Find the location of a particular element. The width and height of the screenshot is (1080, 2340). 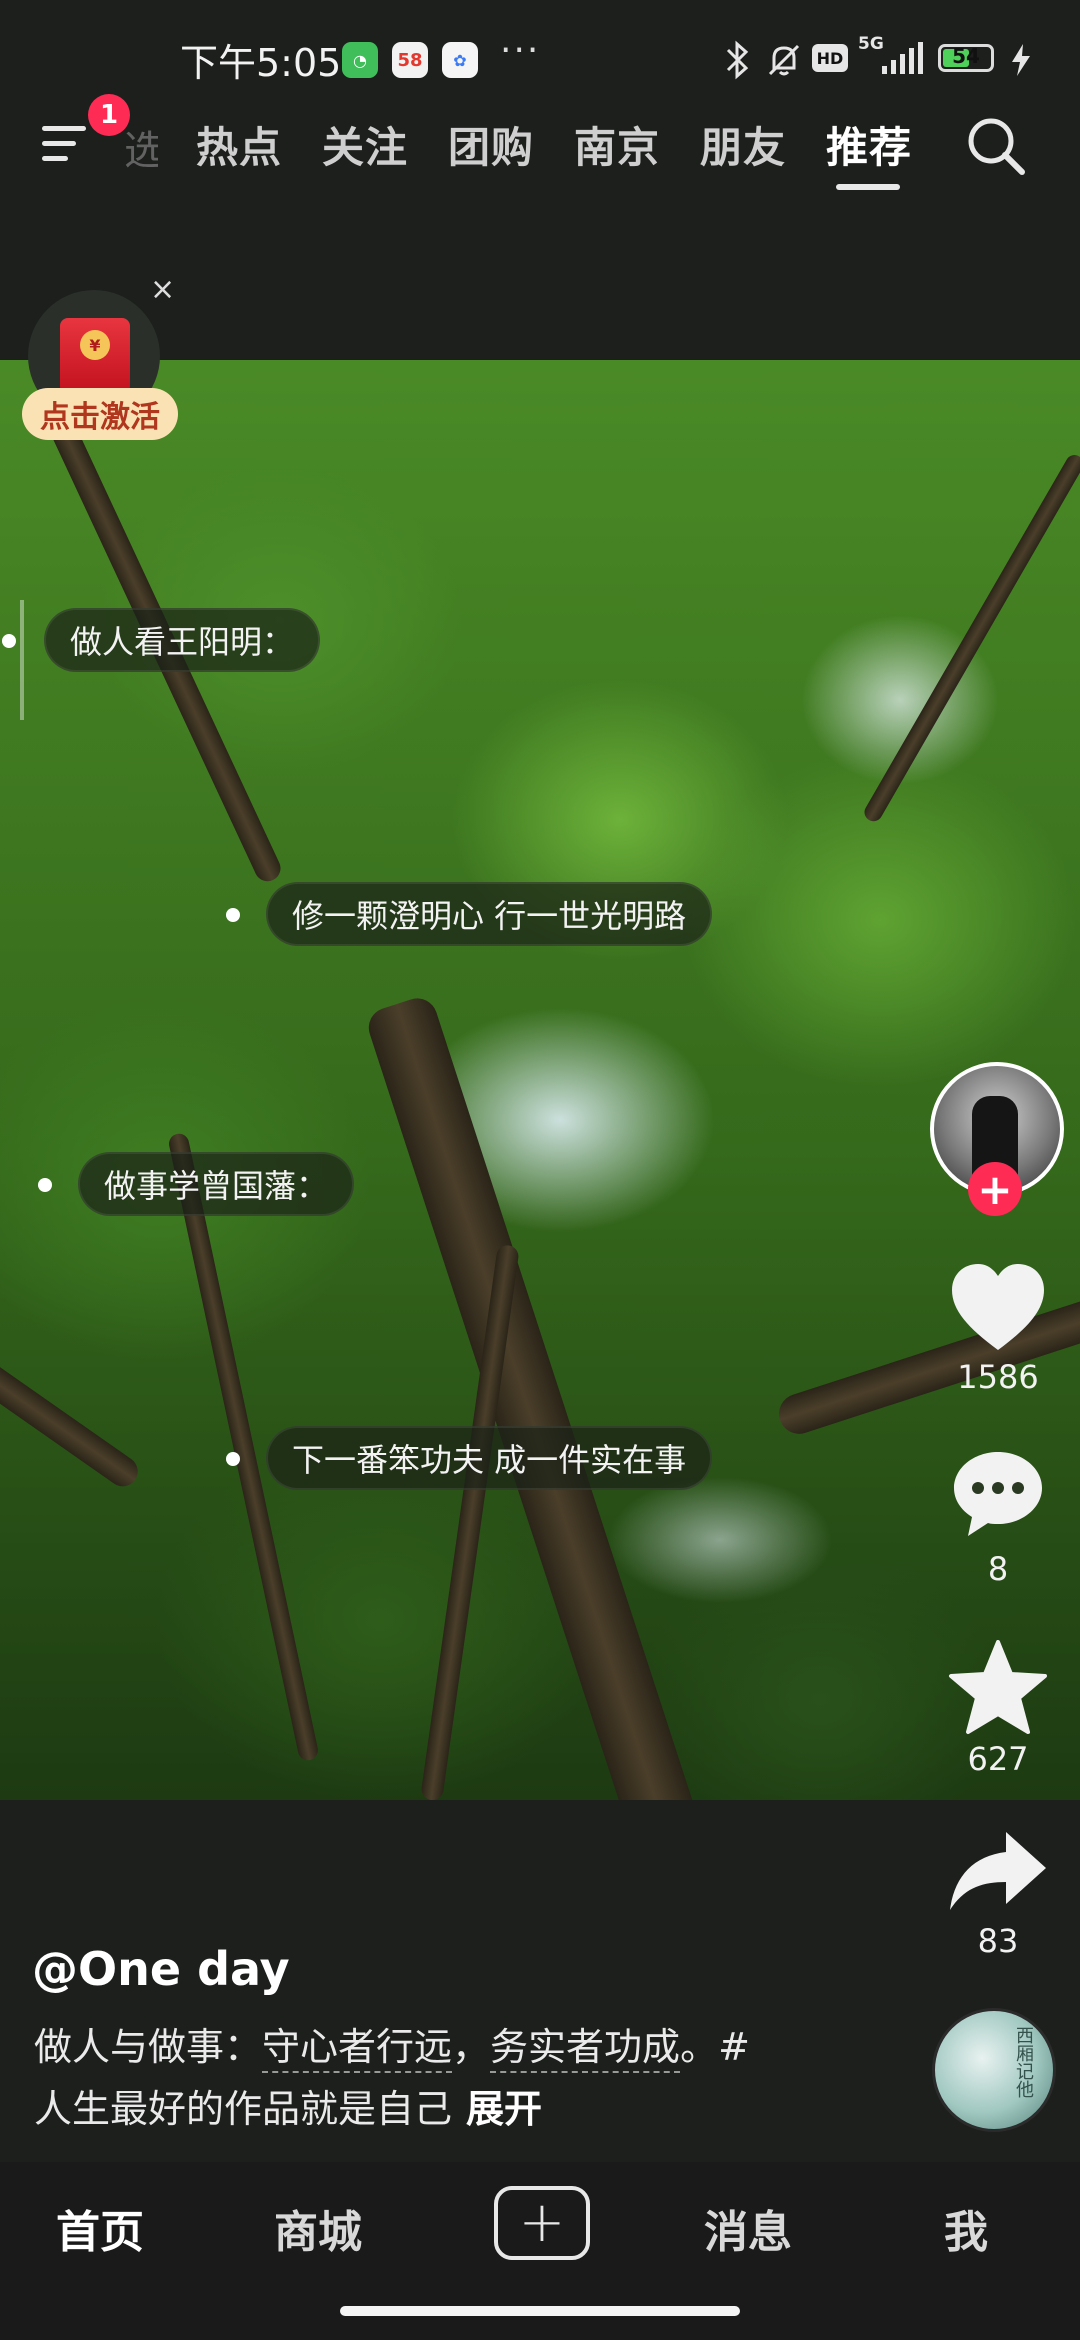

more-notifications-icon: ··· is located at coordinates (520, 50).